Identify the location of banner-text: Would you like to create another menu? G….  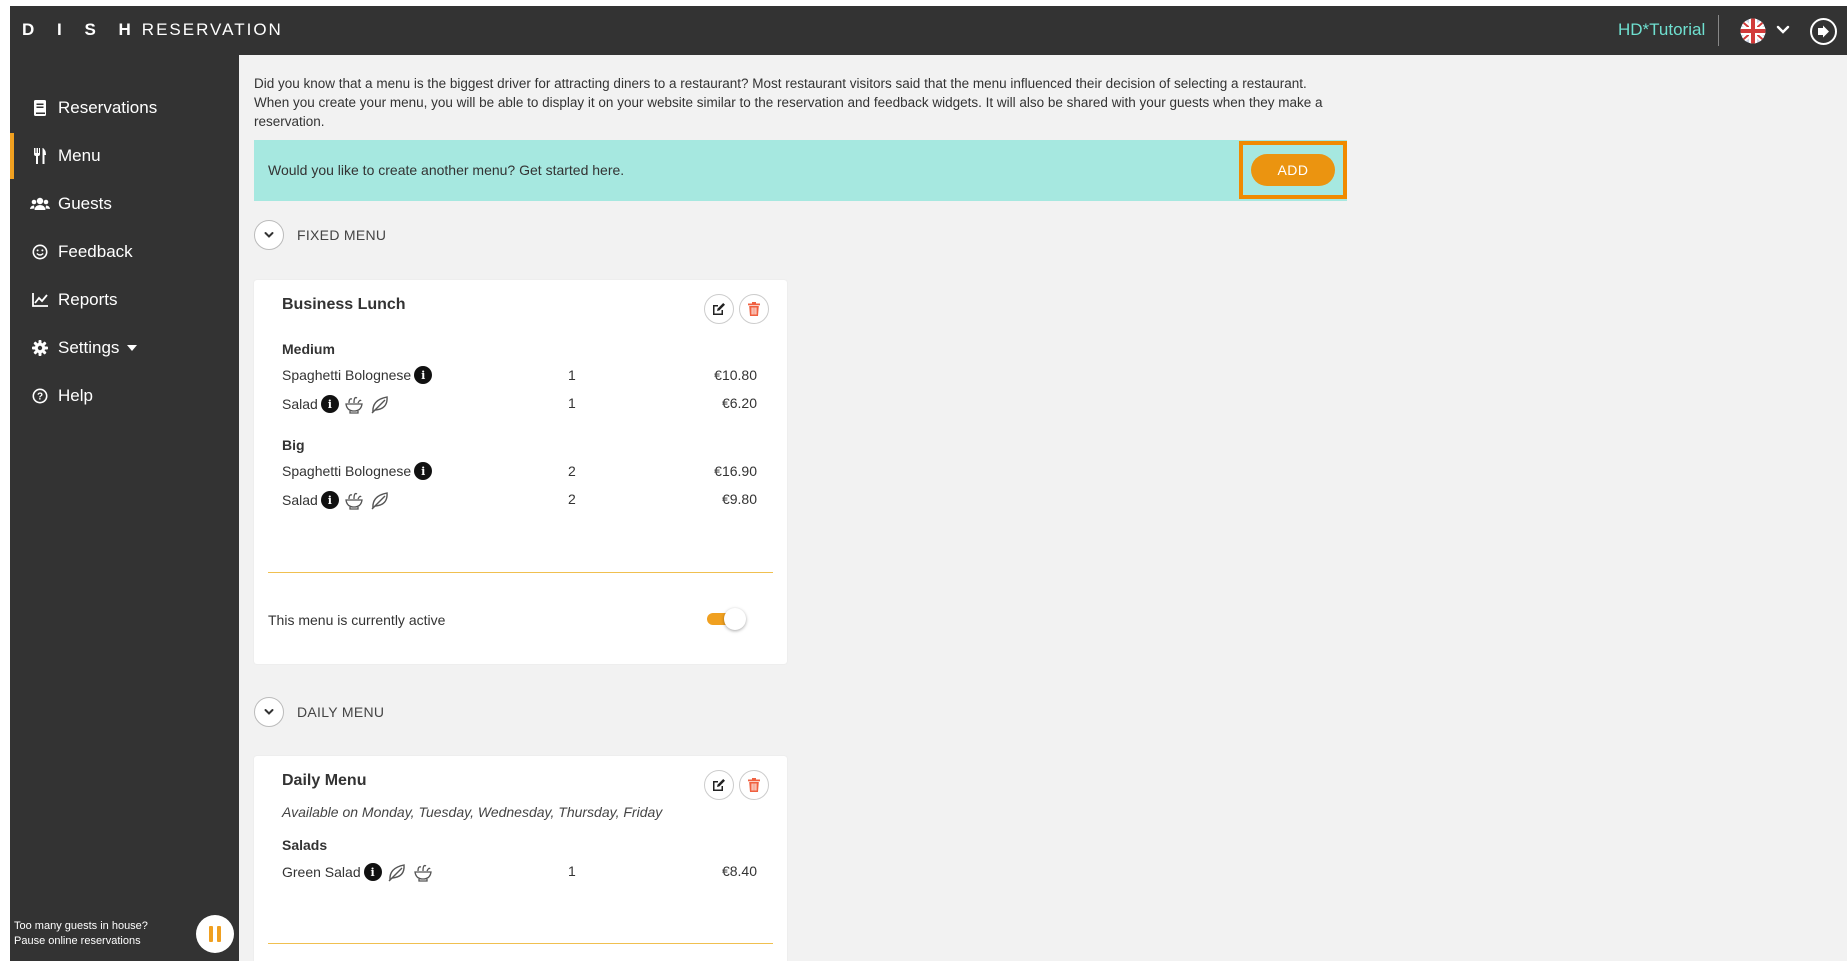
(446, 170).